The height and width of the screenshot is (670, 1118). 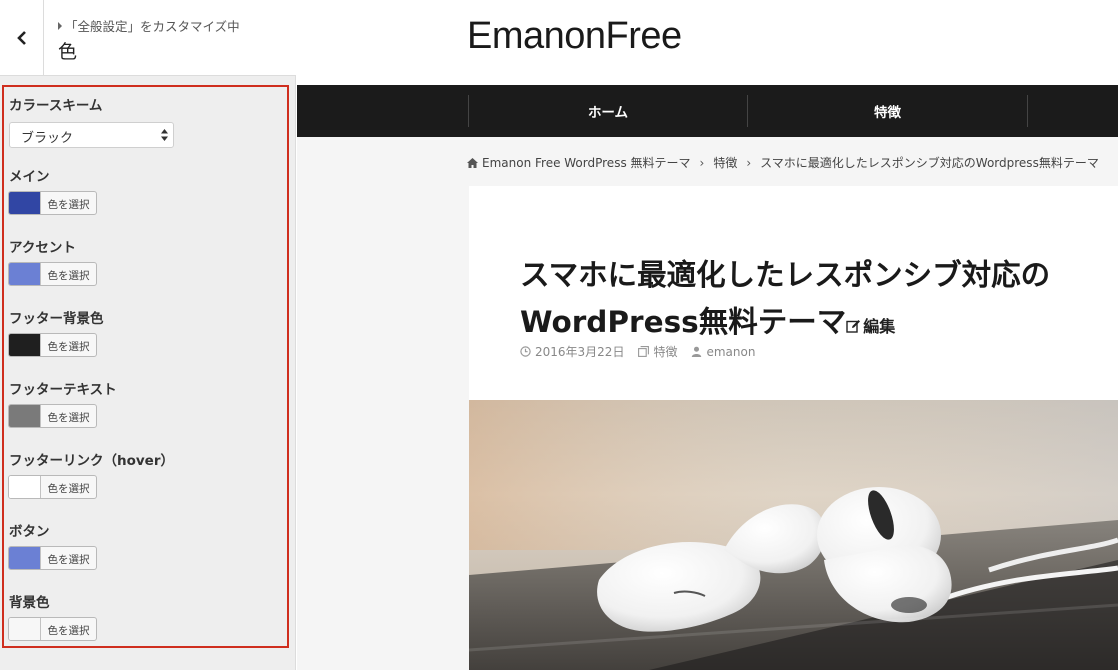 What do you see at coordinates (683, 322) in the screenshot?
I see `article-title-line2: WordPress無料テーマ` at bounding box center [683, 322].